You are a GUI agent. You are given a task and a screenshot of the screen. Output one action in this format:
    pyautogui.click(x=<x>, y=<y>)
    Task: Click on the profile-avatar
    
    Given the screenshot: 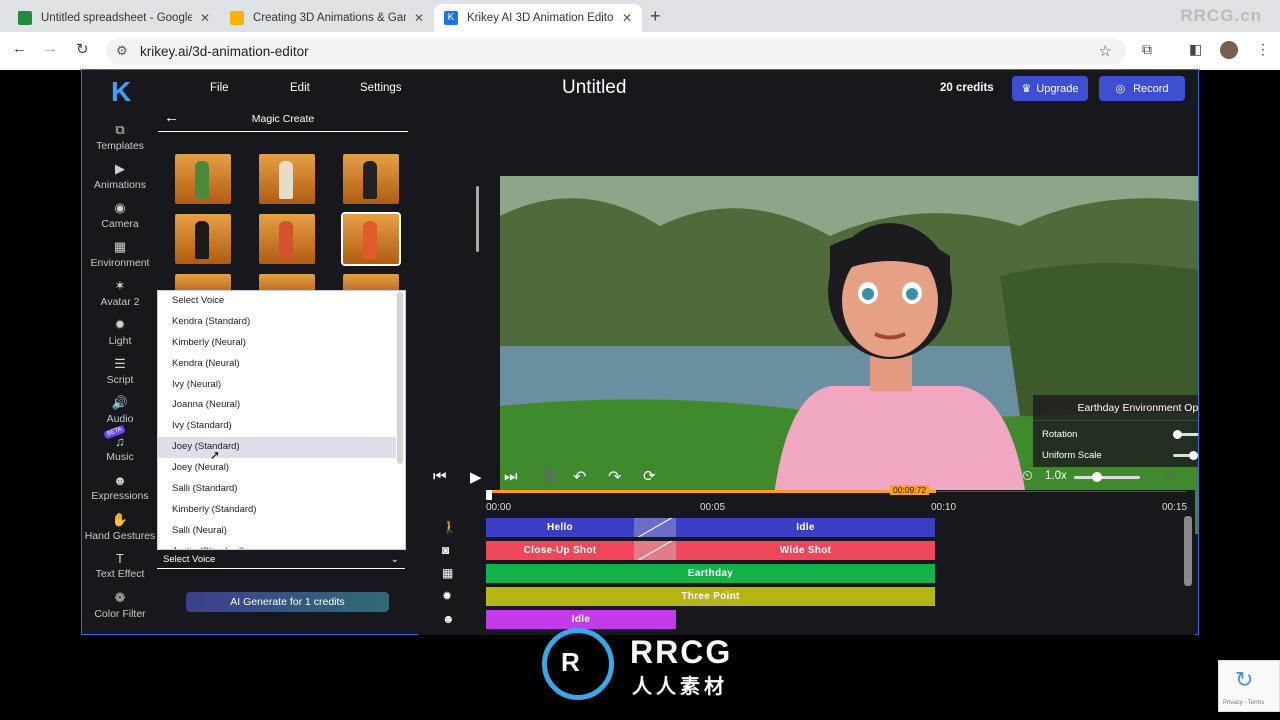 What is the action you would take?
    pyautogui.click(x=1229, y=50)
    